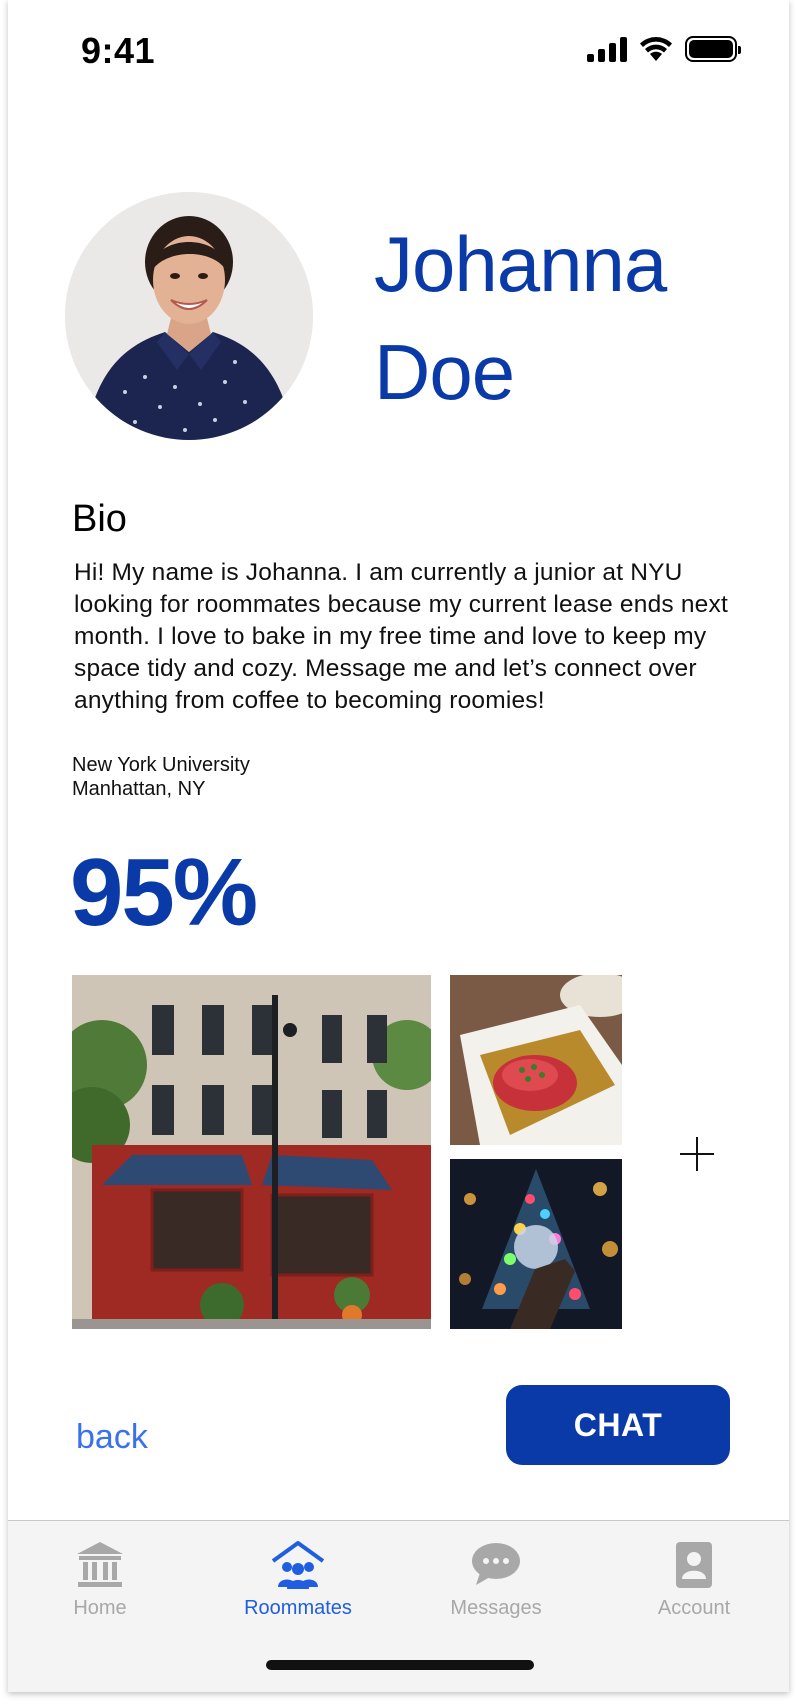 The width and height of the screenshot is (796, 1704). I want to click on home-indicator, so click(400, 1665).